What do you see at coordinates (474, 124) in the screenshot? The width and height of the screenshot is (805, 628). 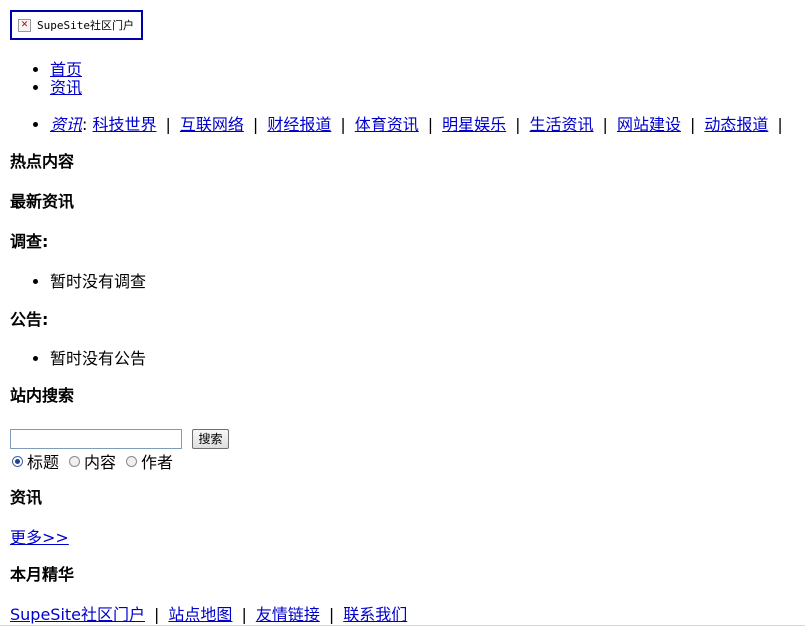 I see `channel-link-entertainment: 明星娱乐` at bounding box center [474, 124].